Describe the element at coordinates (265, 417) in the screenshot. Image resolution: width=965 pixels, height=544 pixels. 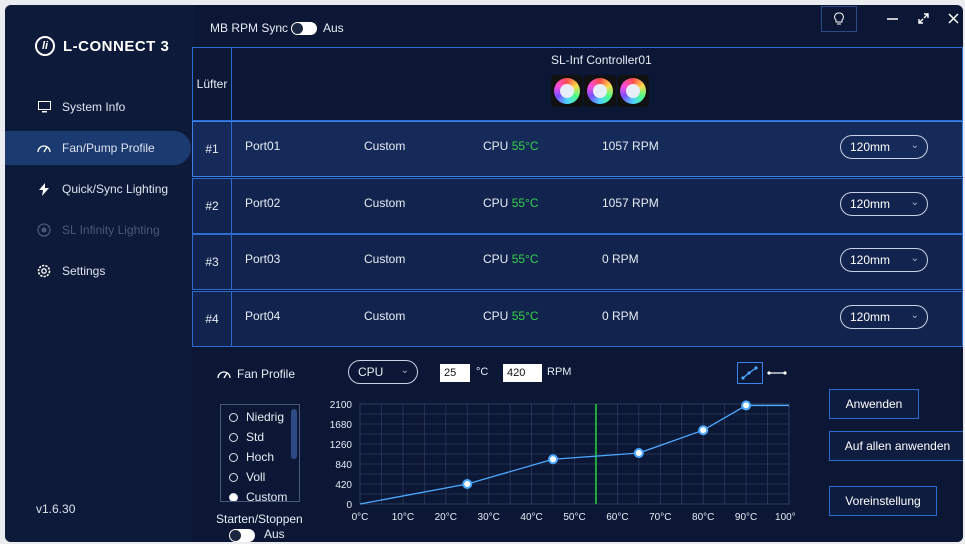
I see `preset-label: Niedrig` at that location.